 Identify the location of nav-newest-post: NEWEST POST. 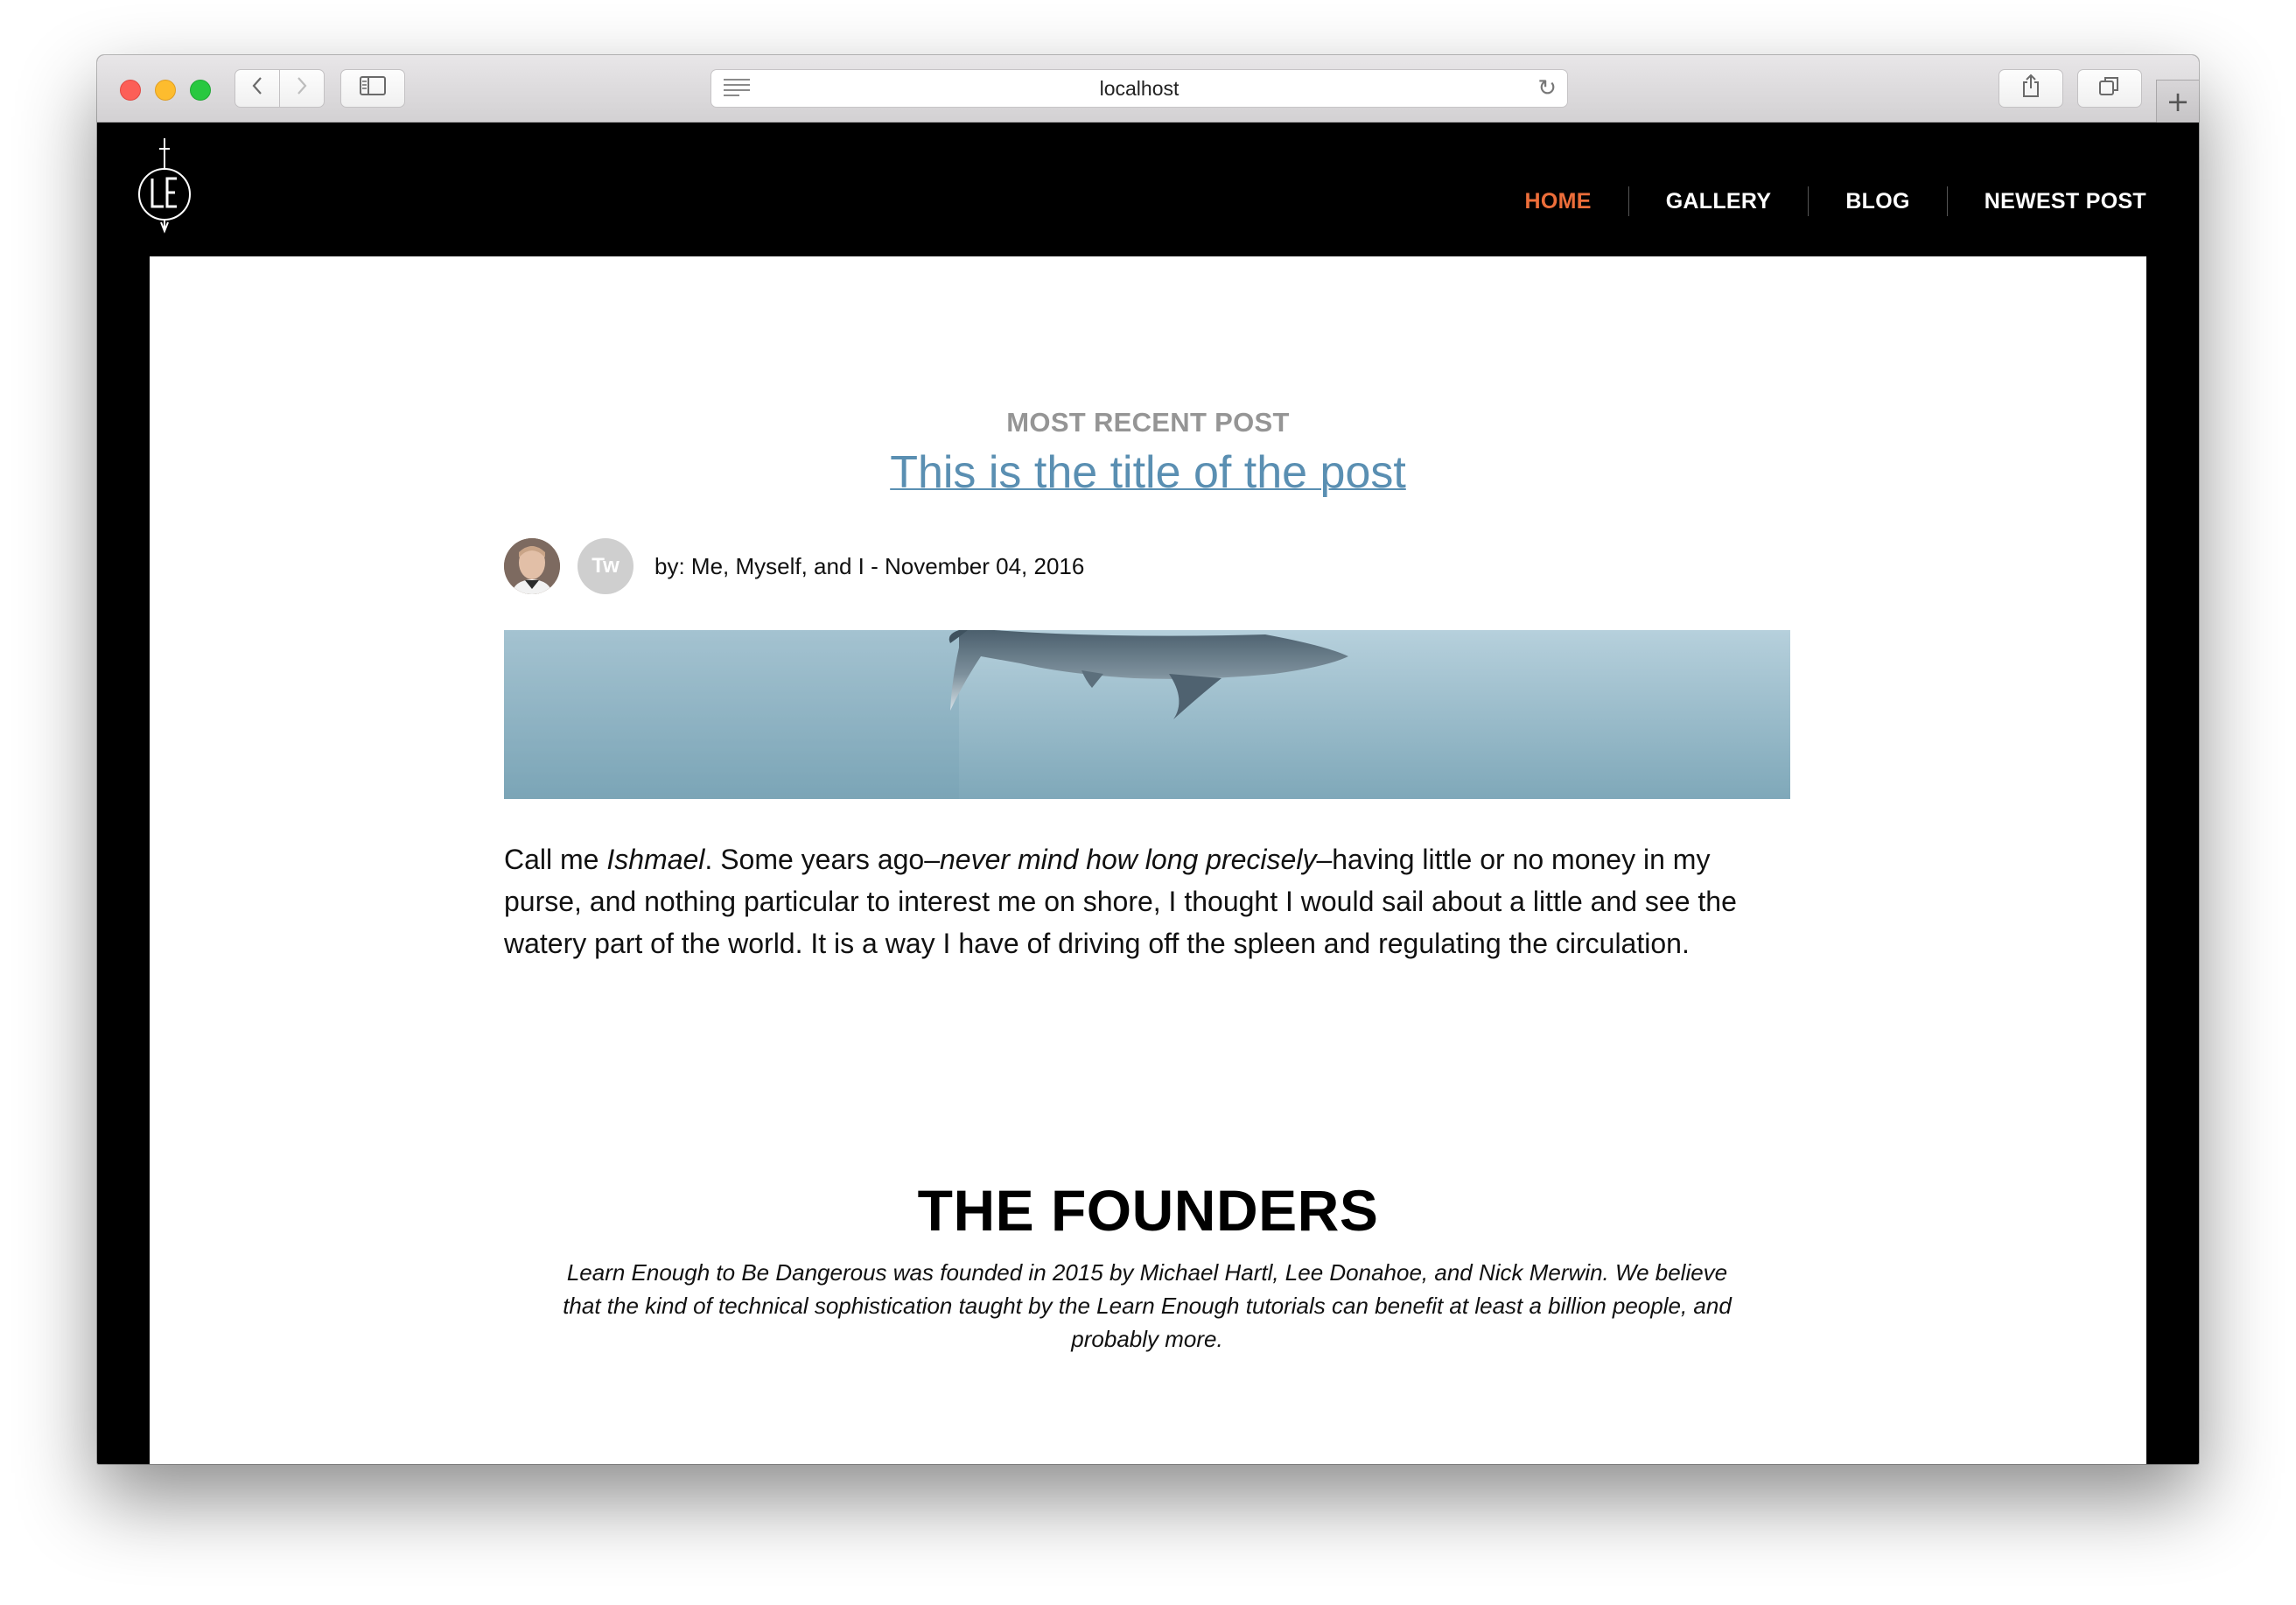
(2046, 201).